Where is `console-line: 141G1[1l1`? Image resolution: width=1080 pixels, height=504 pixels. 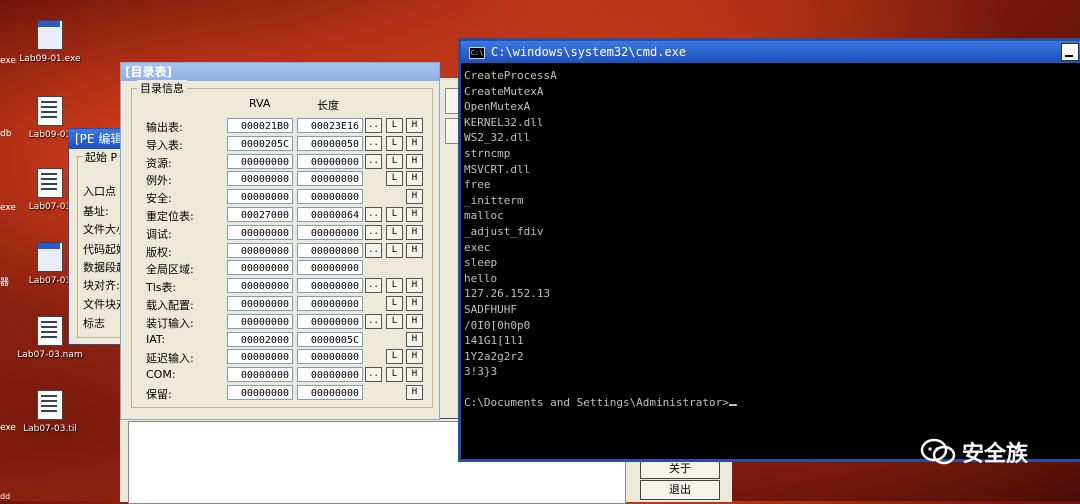 console-line: 141G1[1l1 is located at coordinates (494, 341).